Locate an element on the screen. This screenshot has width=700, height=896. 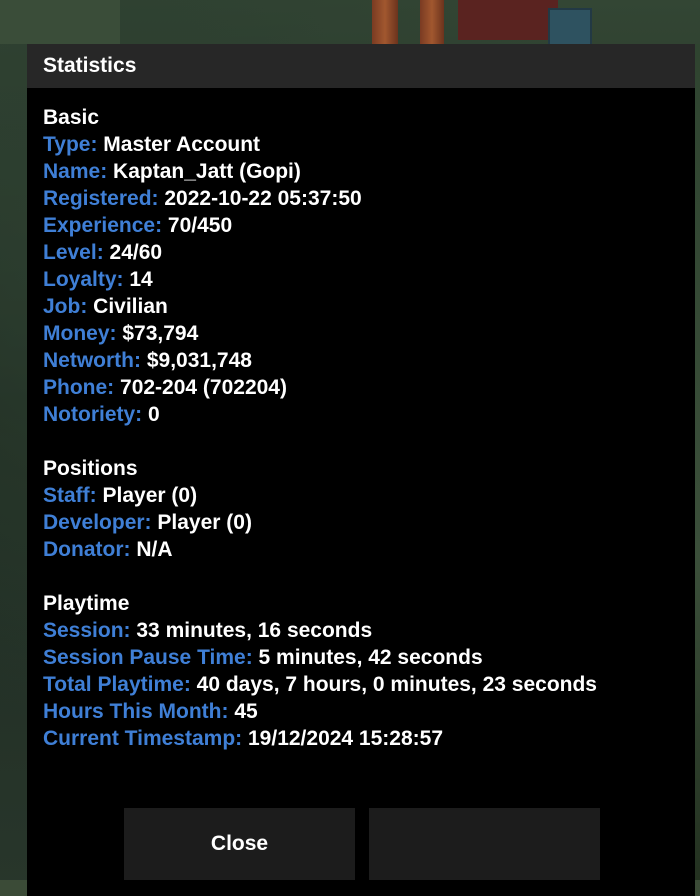
stat-value: 5 minutes, 42 seconds is located at coordinates (370, 657).